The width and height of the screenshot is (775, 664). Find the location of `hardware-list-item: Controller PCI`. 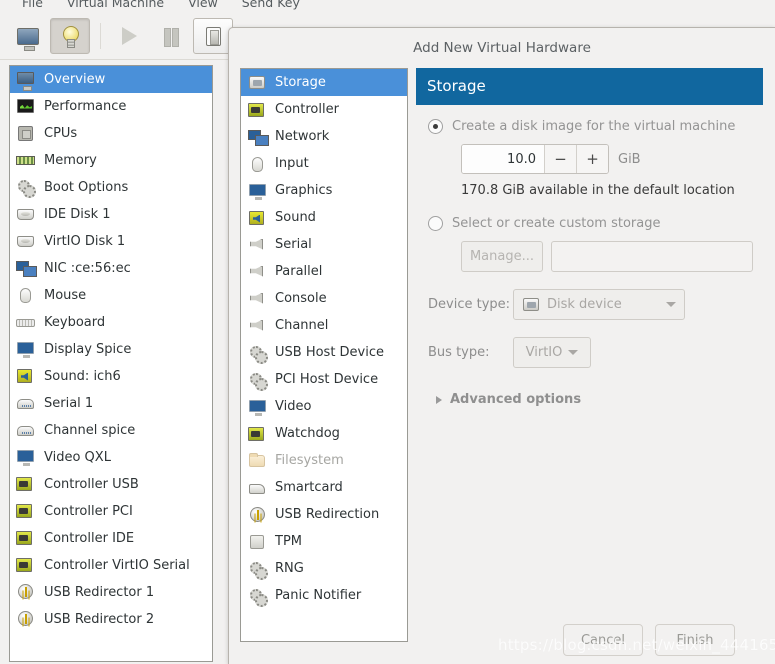

hardware-list-item: Controller PCI is located at coordinates (111, 511).